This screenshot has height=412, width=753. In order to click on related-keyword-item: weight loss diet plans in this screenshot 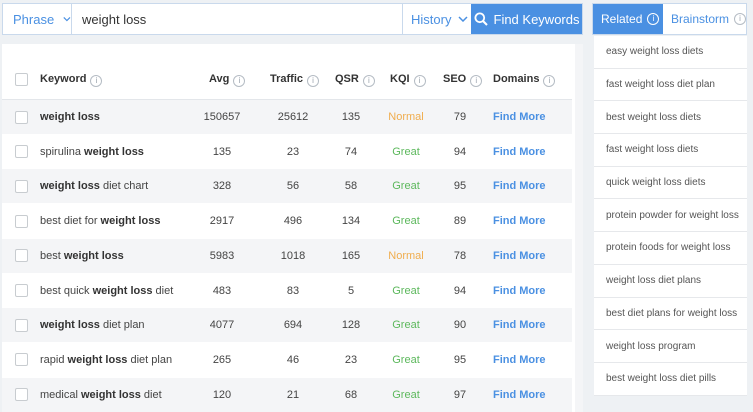, I will do `click(670, 281)`.